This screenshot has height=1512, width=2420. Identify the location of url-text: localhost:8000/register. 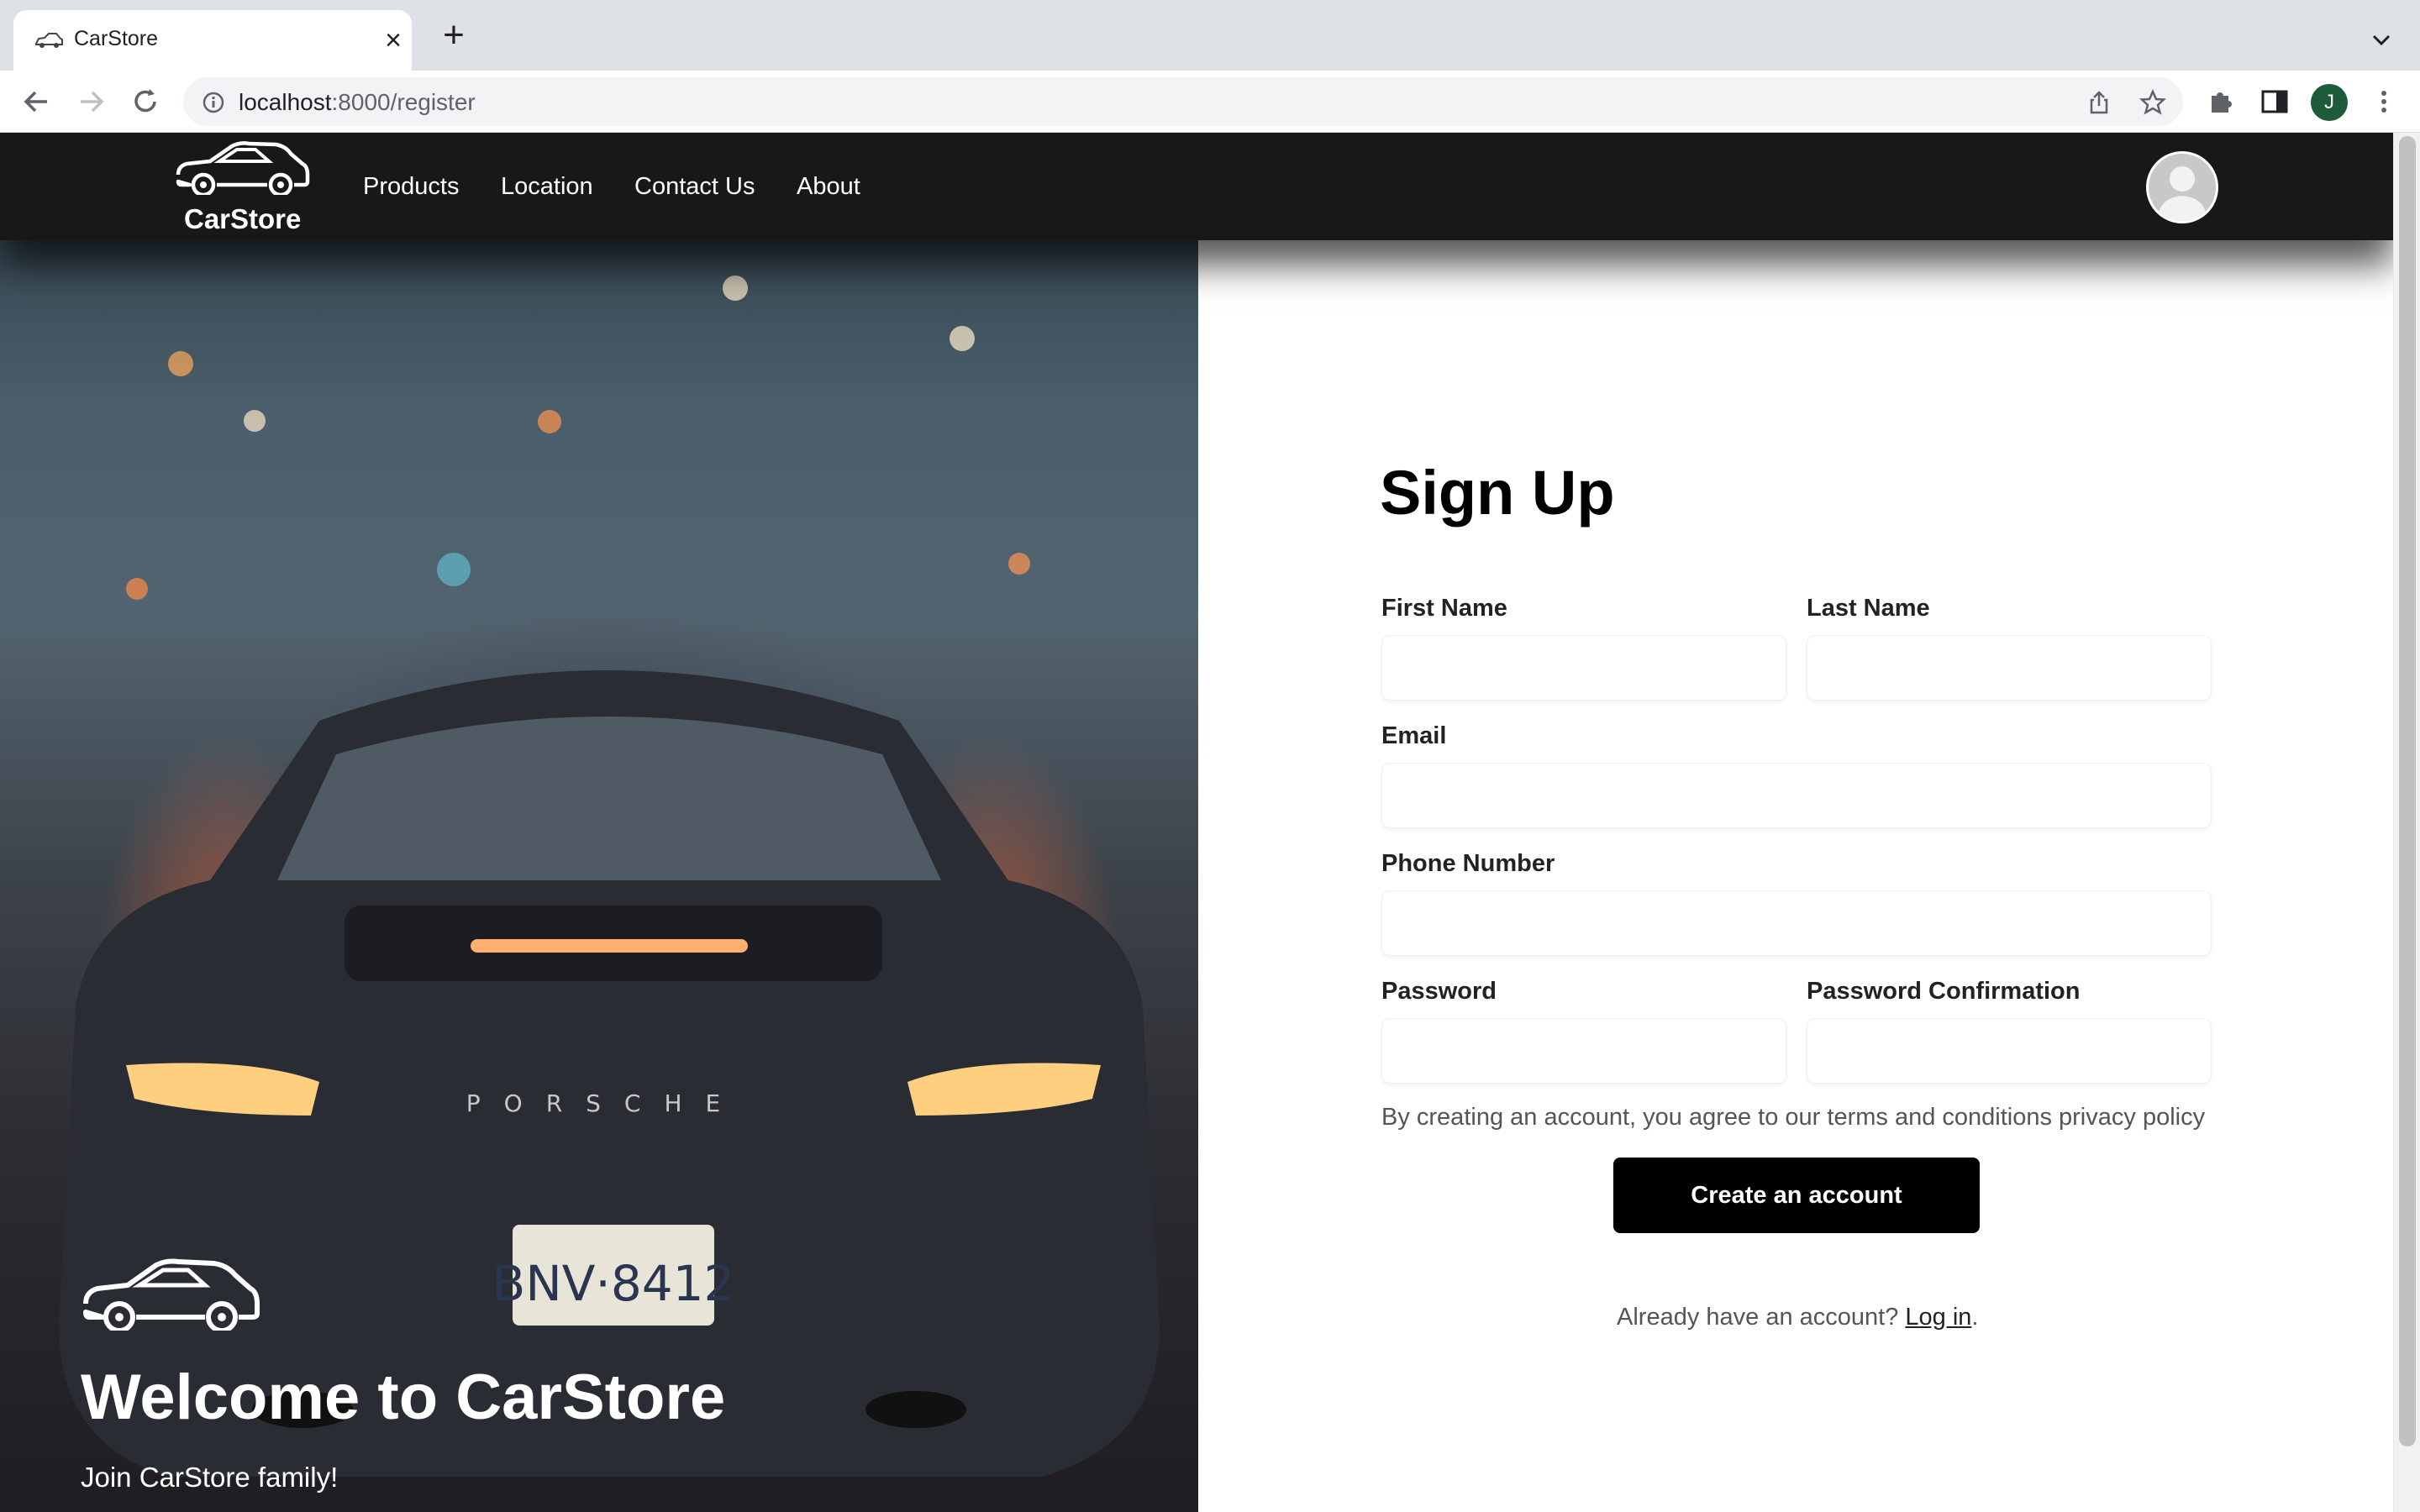
(357, 102).